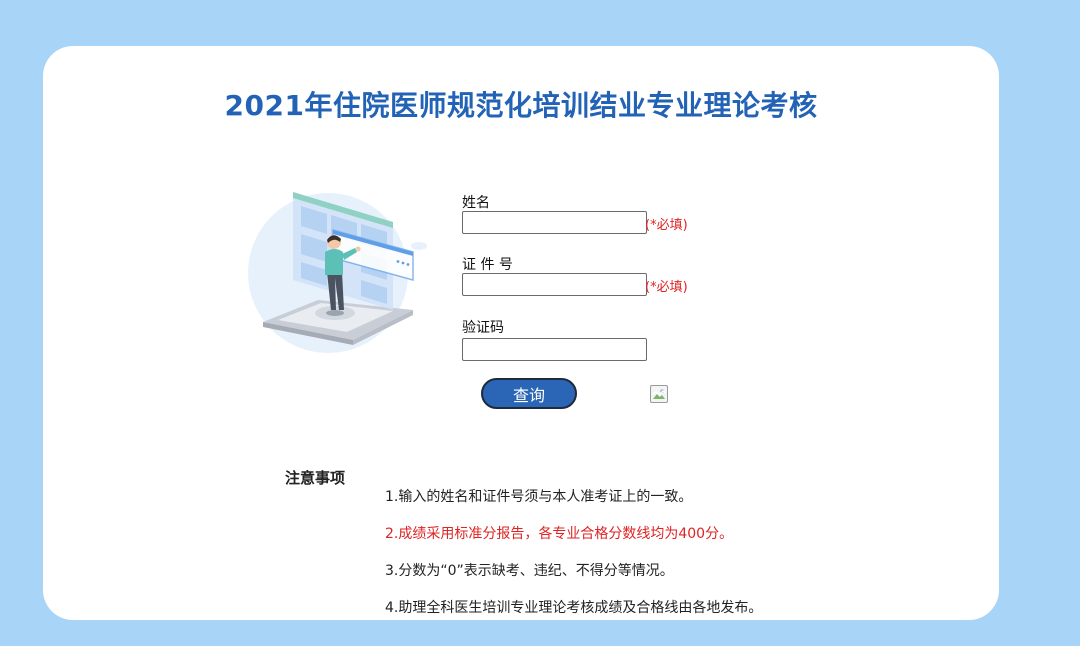 Image resolution: width=1080 pixels, height=646 pixels. Describe the element at coordinates (554, 349) in the screenshot. I see `captcha-input` at that location.